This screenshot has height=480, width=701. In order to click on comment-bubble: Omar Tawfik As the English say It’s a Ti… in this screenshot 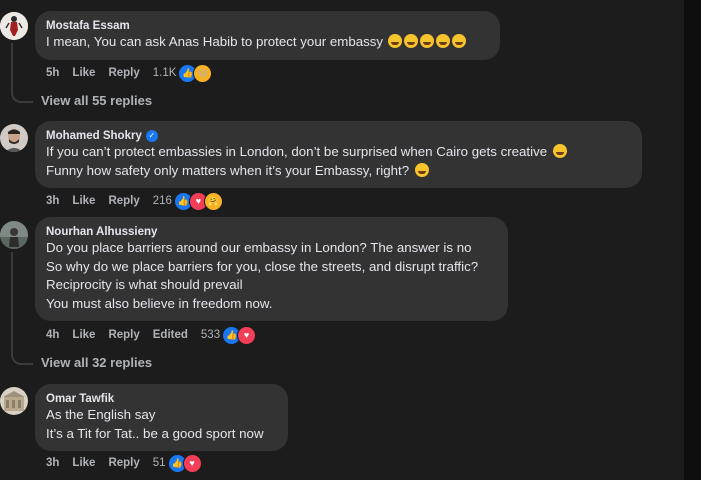, I will do `click(161, 417)`.